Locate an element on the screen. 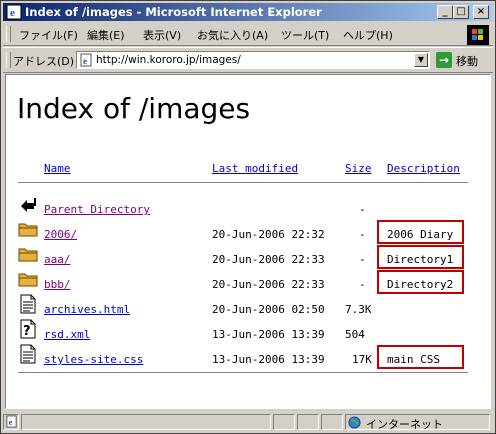  minimize-button: _ is located at coordinates (445, 12).